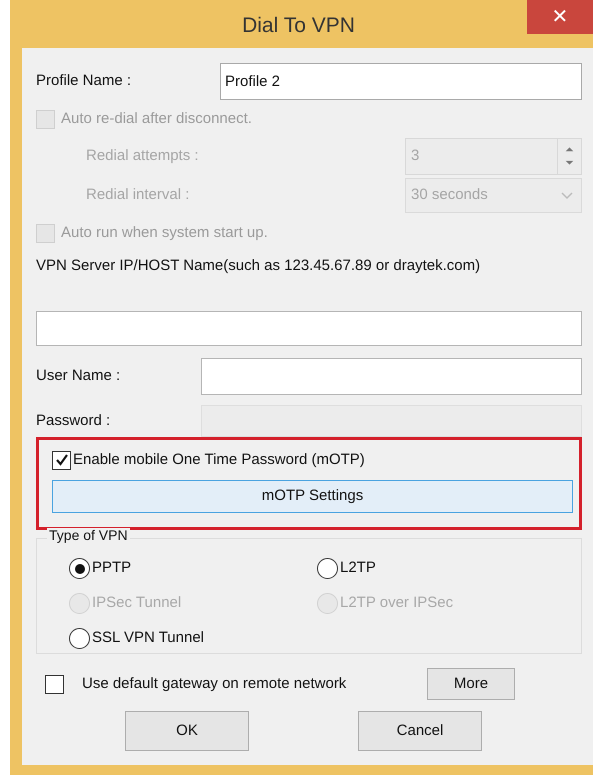 The image size is (593, 784). Describe the element at coordinates (79, 376) in the screenshot. I see `field-label: User Name :` at that location.